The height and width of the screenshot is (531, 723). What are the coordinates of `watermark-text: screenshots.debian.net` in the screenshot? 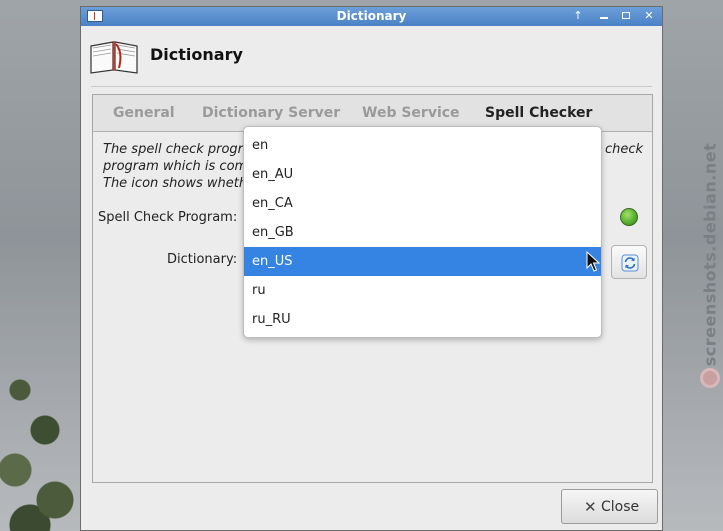 It's located at (710, 254).